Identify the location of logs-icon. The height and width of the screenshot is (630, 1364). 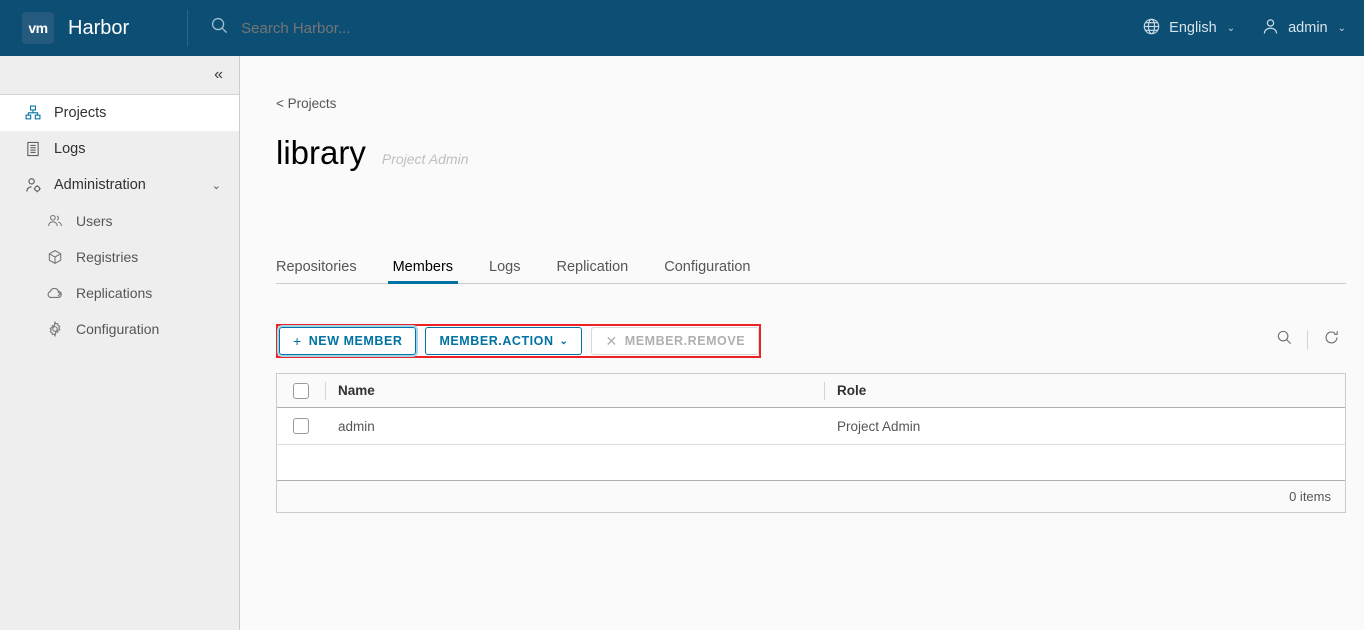
(33, 149).